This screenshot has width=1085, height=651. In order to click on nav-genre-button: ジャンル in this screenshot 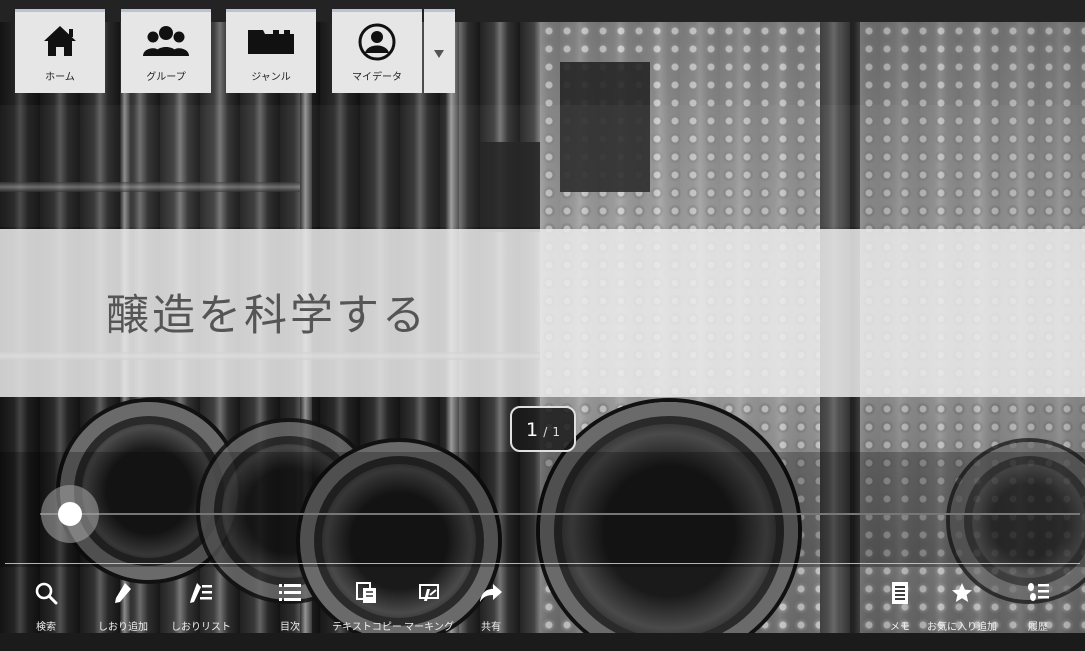, I will do `click(271, 51)`.